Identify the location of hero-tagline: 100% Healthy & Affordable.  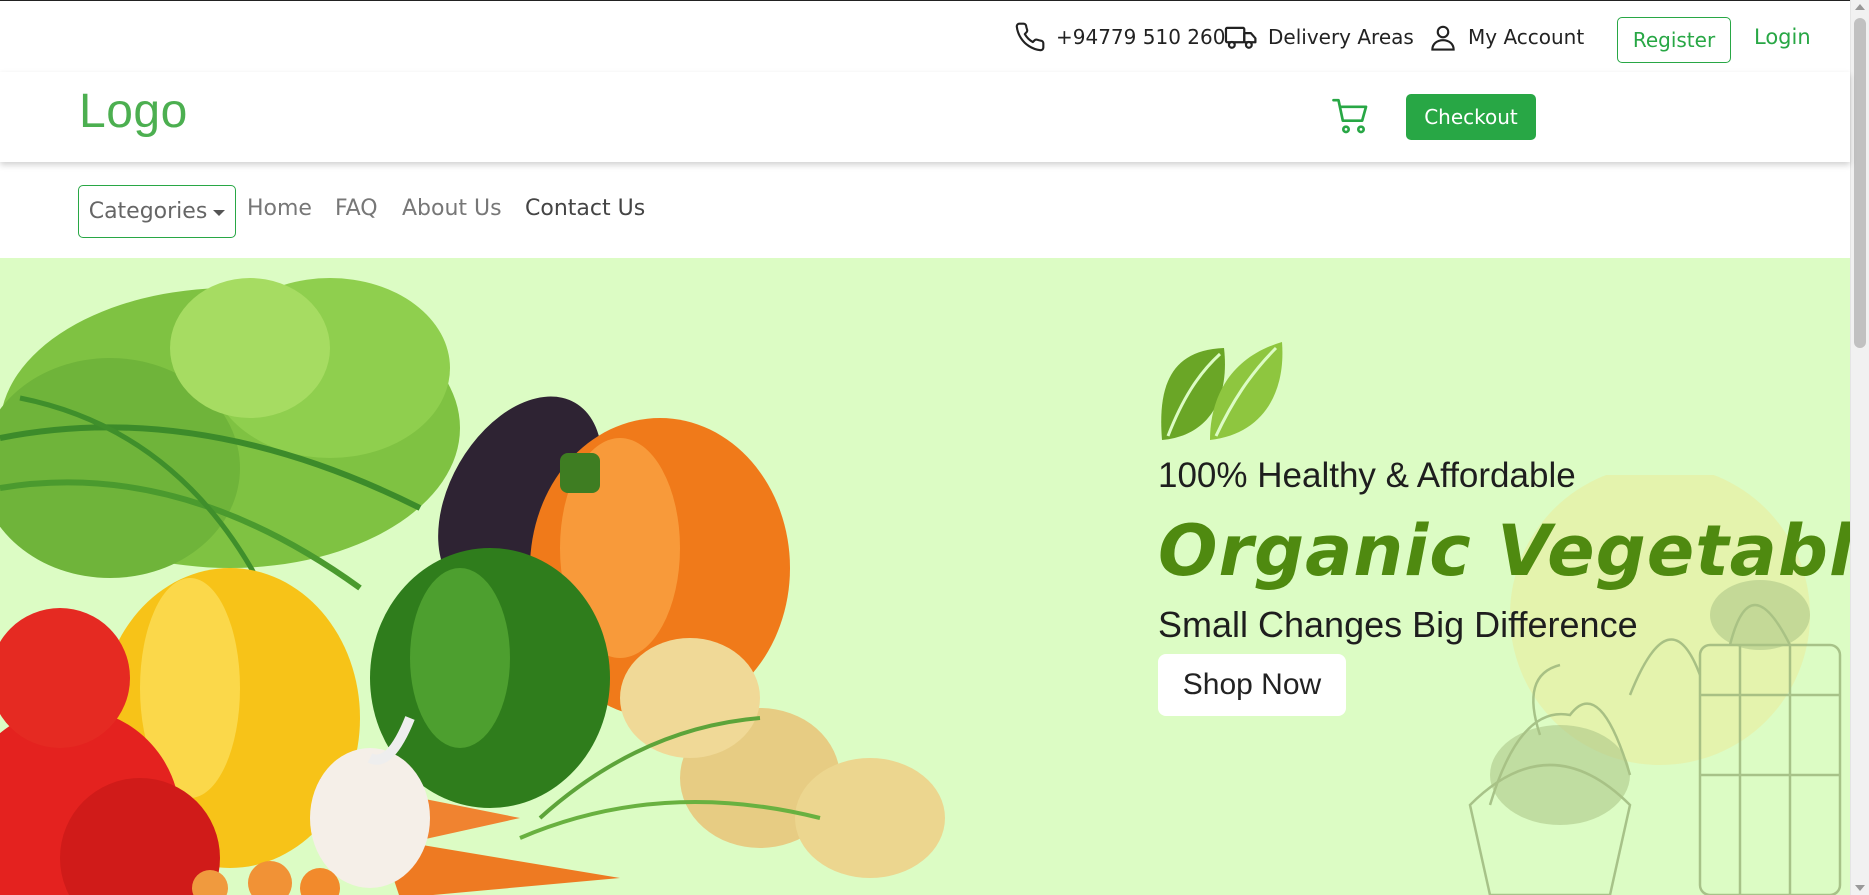
(1367, 475).